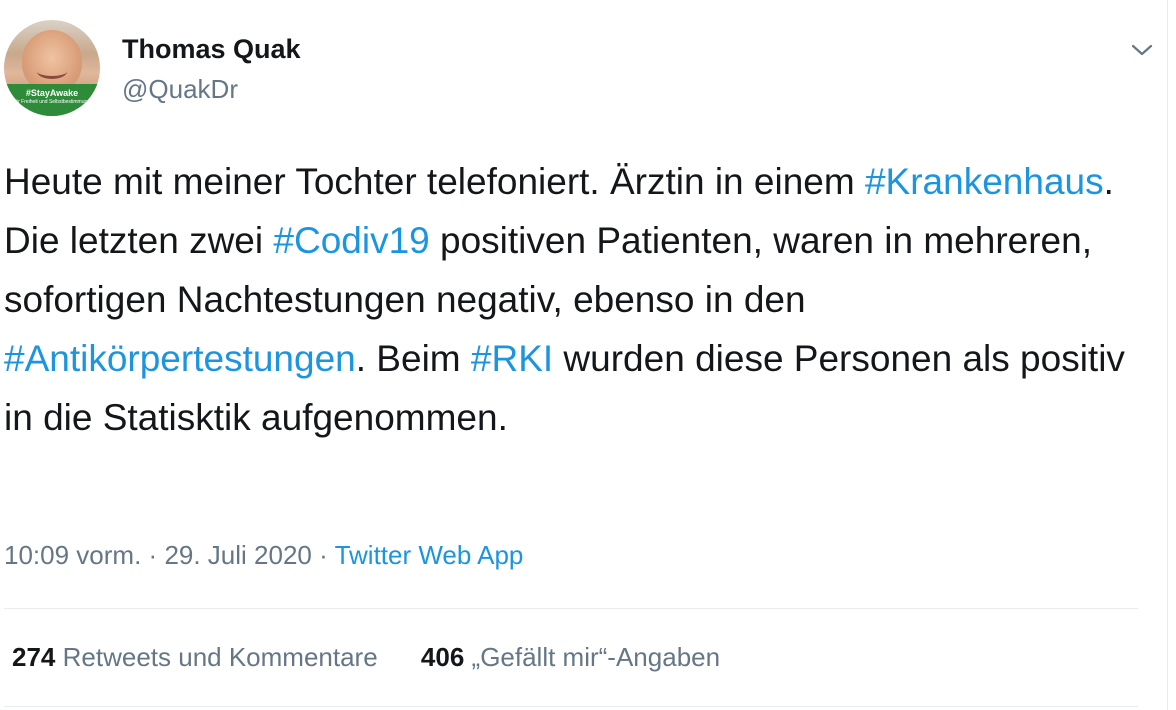 The height and width of the screenshot is (710, 1176). What do you see at coordinates (984, 181) in the screenshot?
I see `hashtag-link: #Krankenhaus` at bounding box center [984, 181].